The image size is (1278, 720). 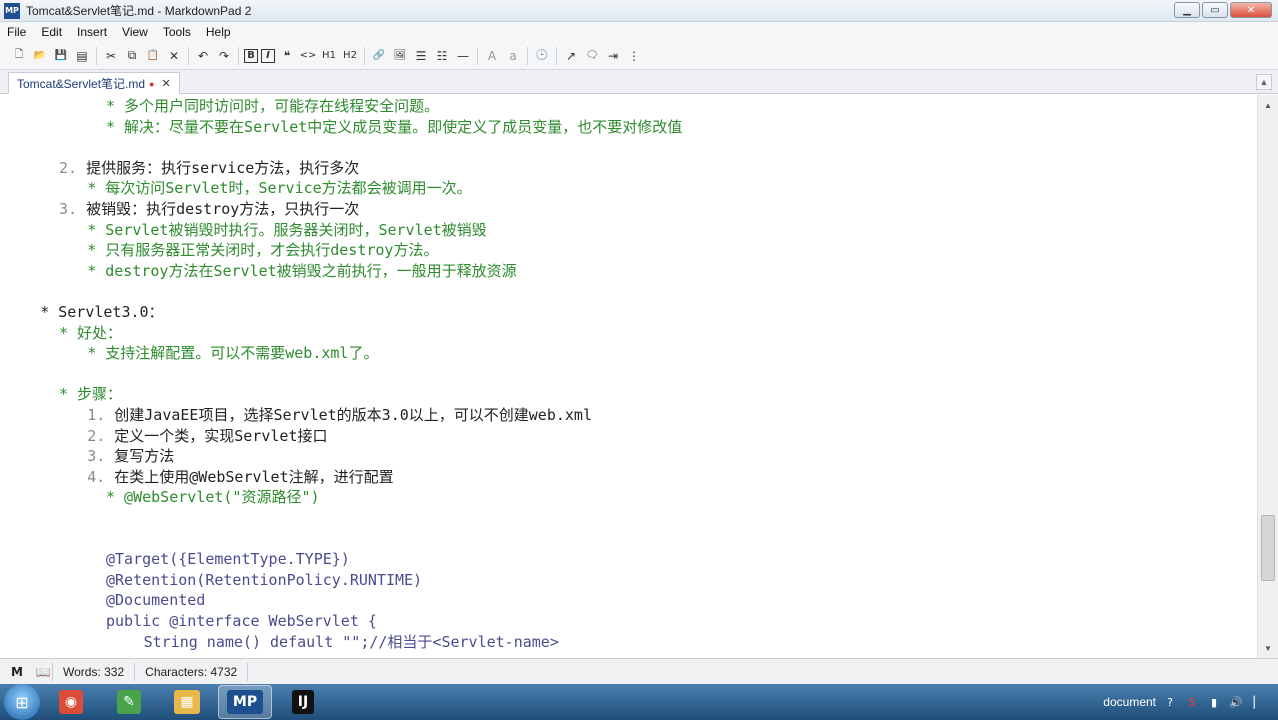 What do you see at coordinates (152, 83) in the screenshot?
I see `modified-indicator: ●` at bounding box center [152, 83].